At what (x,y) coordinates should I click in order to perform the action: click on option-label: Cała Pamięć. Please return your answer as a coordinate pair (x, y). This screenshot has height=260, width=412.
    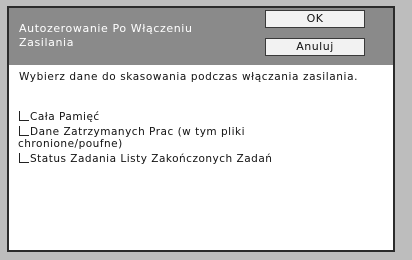
    Looking at the image, I should click on (65, 117).